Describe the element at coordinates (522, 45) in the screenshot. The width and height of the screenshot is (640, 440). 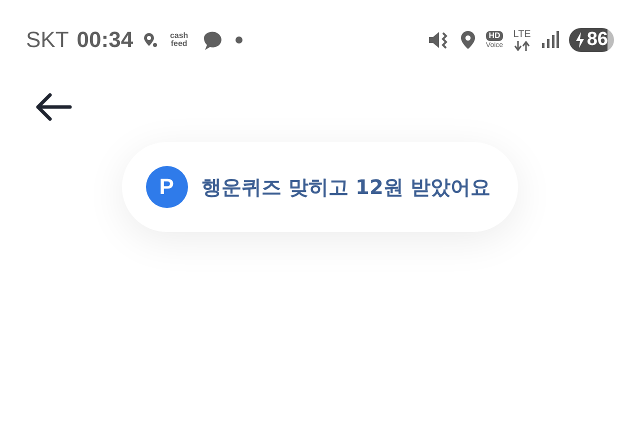
I see `data-arrows-icon` at that location.